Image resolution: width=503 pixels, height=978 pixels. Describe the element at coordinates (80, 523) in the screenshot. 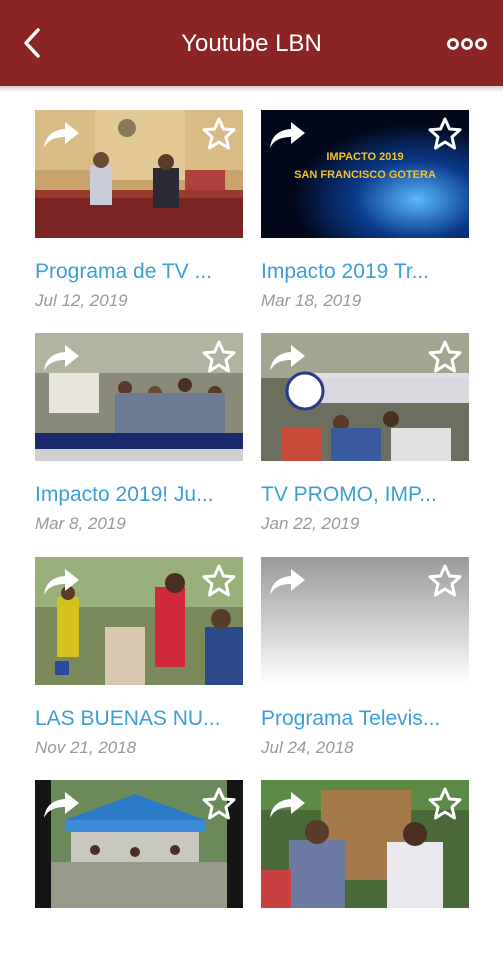

I see `video-date: Mar 8, 2019` at that location.